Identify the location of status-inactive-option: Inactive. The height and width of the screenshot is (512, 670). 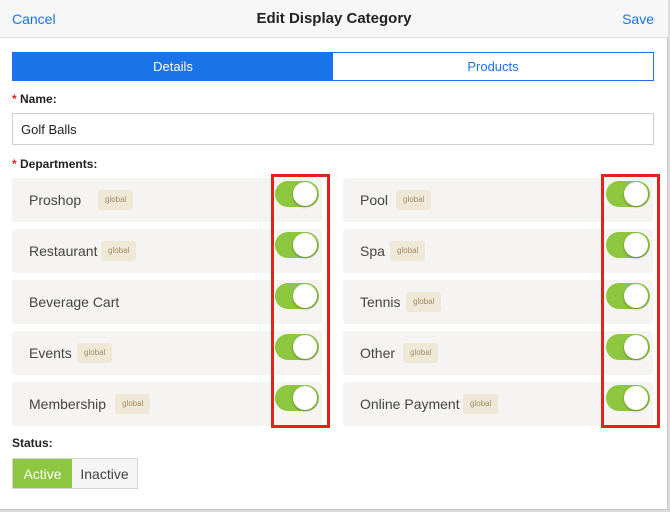
(104, 473).